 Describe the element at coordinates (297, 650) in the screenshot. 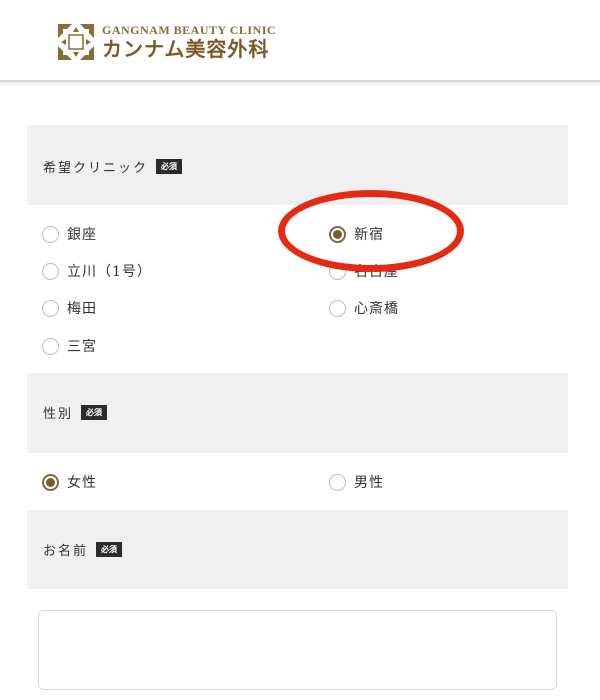

I see `name-input` at that location.